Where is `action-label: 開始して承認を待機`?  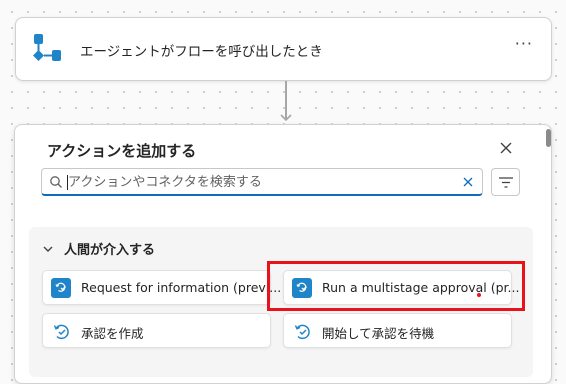 action-label: 開始して承認を待機 is located at coordinates (378, 333).